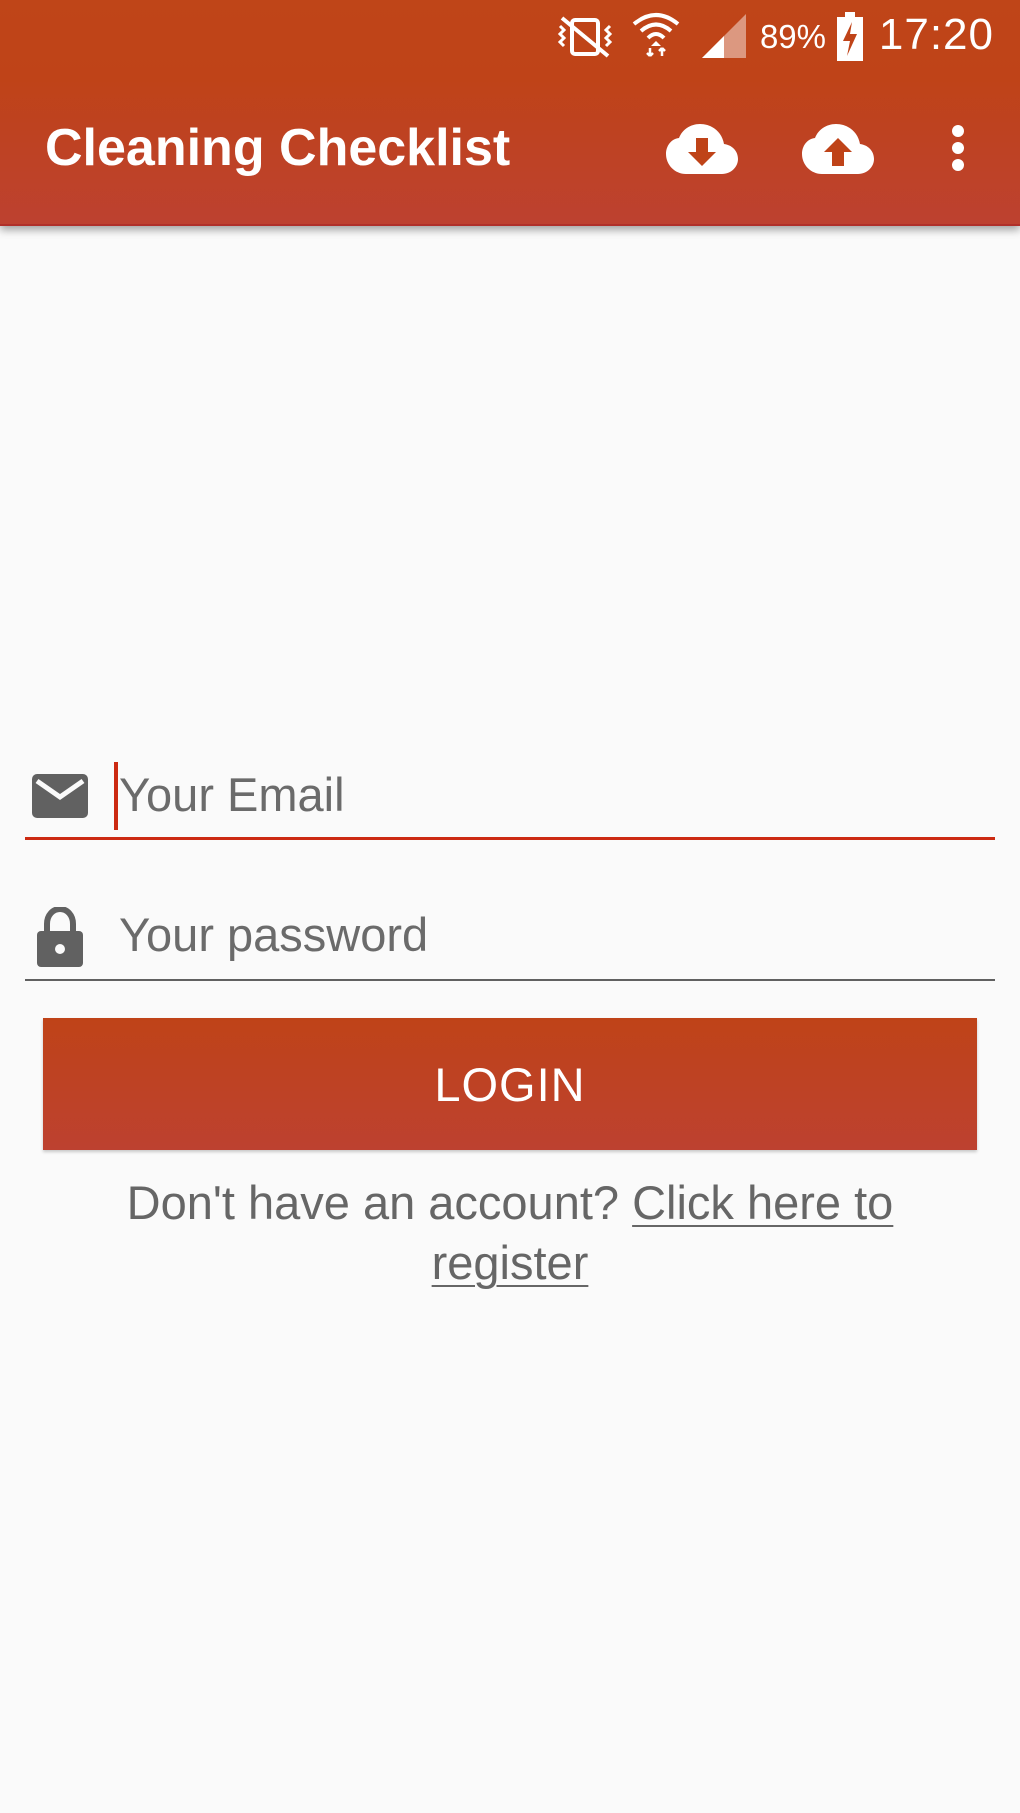  I want to click on battery-charging-icon, so click(850, 36).